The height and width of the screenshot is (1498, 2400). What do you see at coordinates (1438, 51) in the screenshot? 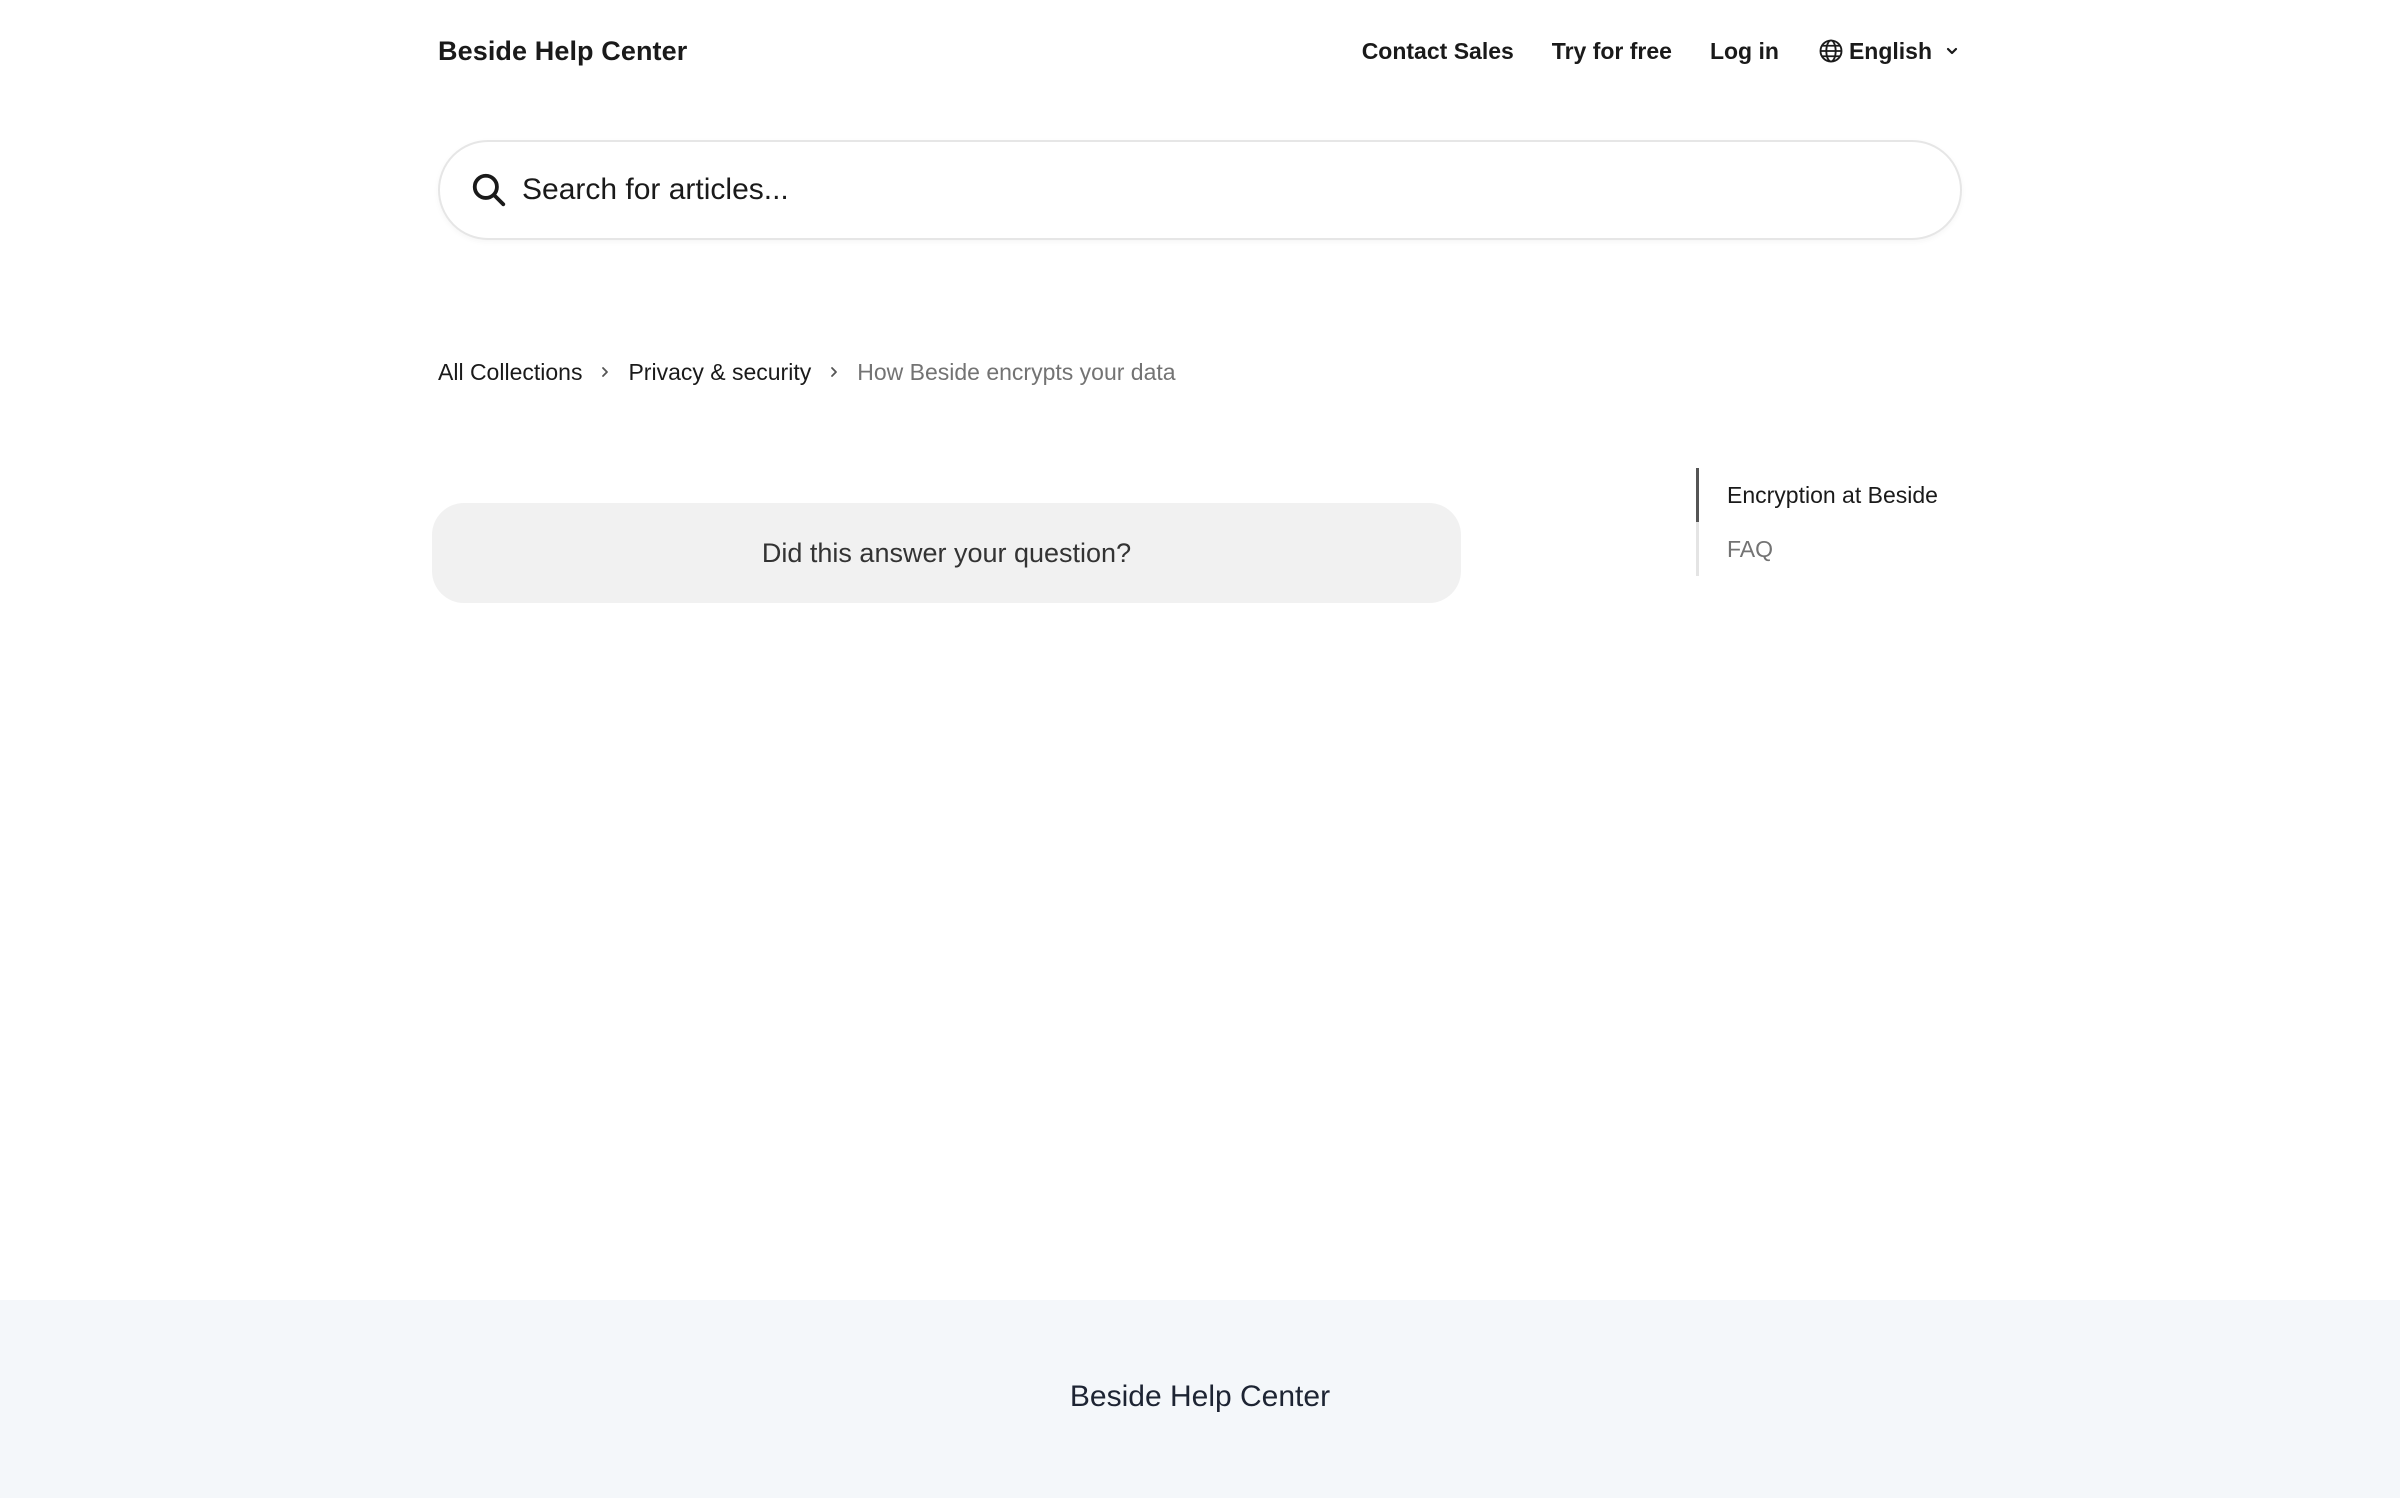
I see `contact-sales-link: Contact Sales` at bounding box center [1438, 51].